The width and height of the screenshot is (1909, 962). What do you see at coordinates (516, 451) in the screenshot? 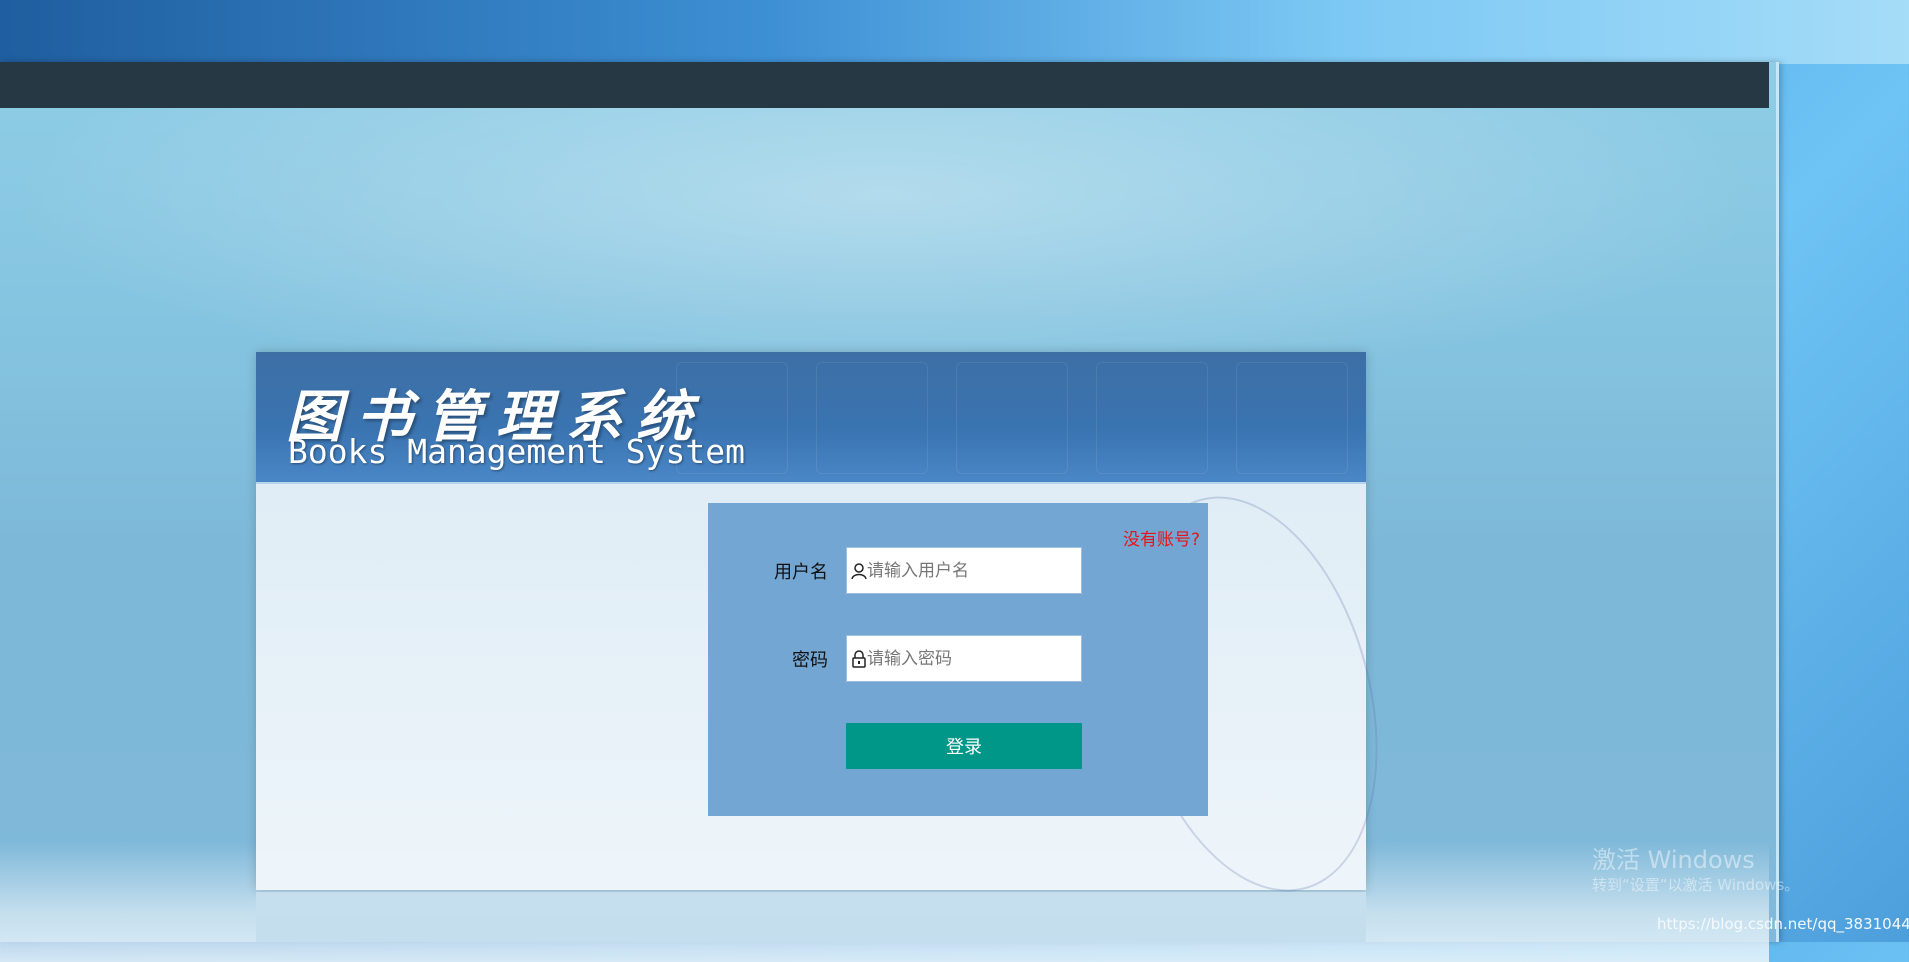
I see `banner-title-english: Books Management System` at bounding box center [516, 451].